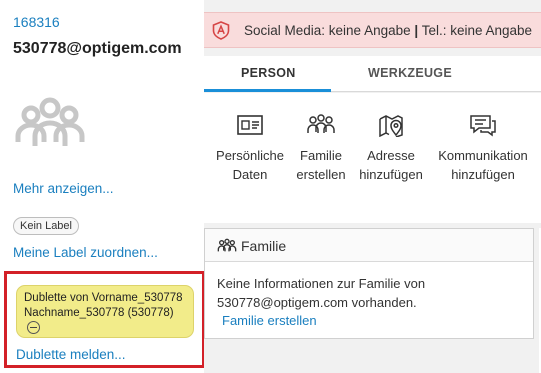  Describe the element at coordinates (99, 313) in the screenshot. I see `duplicate-line2: Nachname_530778 (530778)` at that location.